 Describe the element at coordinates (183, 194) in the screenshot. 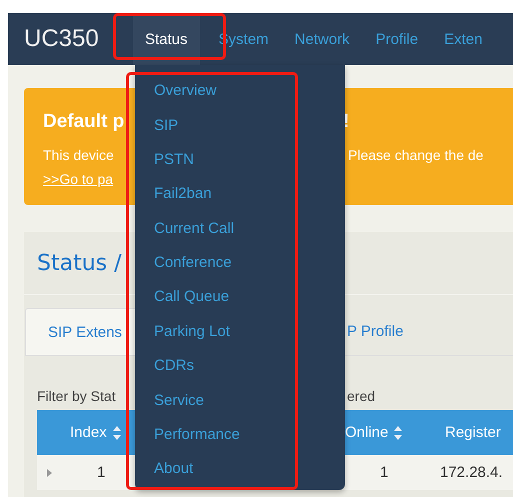

I see `menu-item: Fail2ban` at that location.